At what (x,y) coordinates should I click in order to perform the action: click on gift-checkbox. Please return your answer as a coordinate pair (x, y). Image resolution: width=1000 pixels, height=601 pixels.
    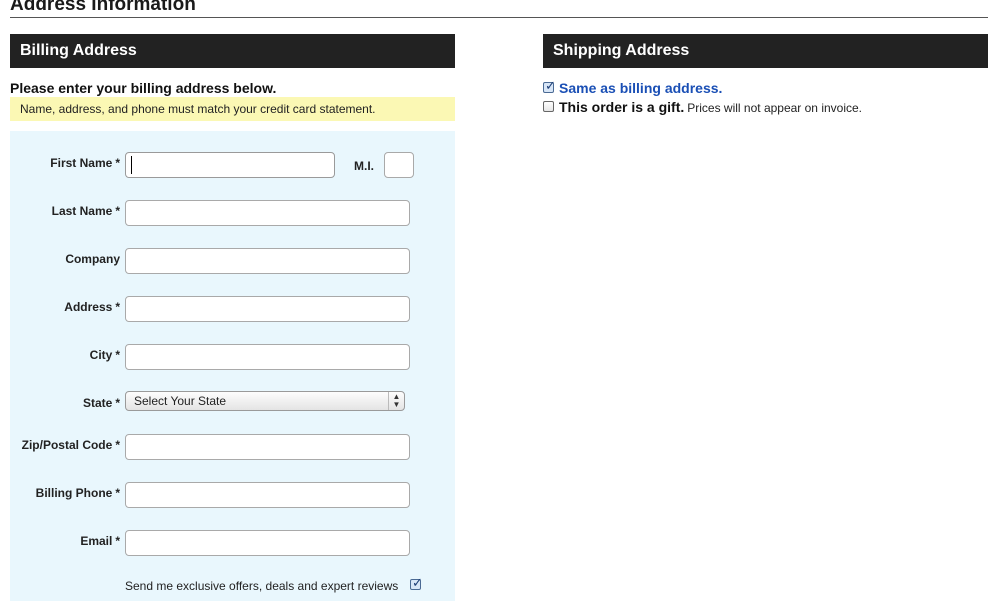
    Looking at the image, I should click on (548, 106).